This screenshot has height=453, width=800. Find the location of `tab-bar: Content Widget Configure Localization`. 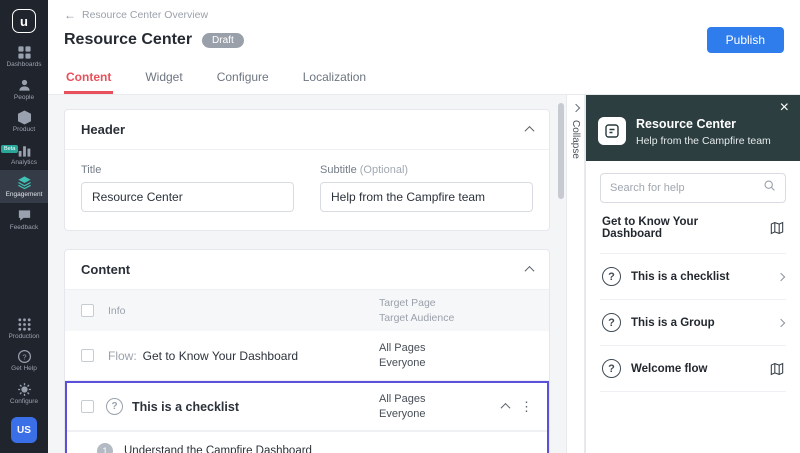

tab-bar: Content Widget Configure Localization is located at coordinates (424, 78).